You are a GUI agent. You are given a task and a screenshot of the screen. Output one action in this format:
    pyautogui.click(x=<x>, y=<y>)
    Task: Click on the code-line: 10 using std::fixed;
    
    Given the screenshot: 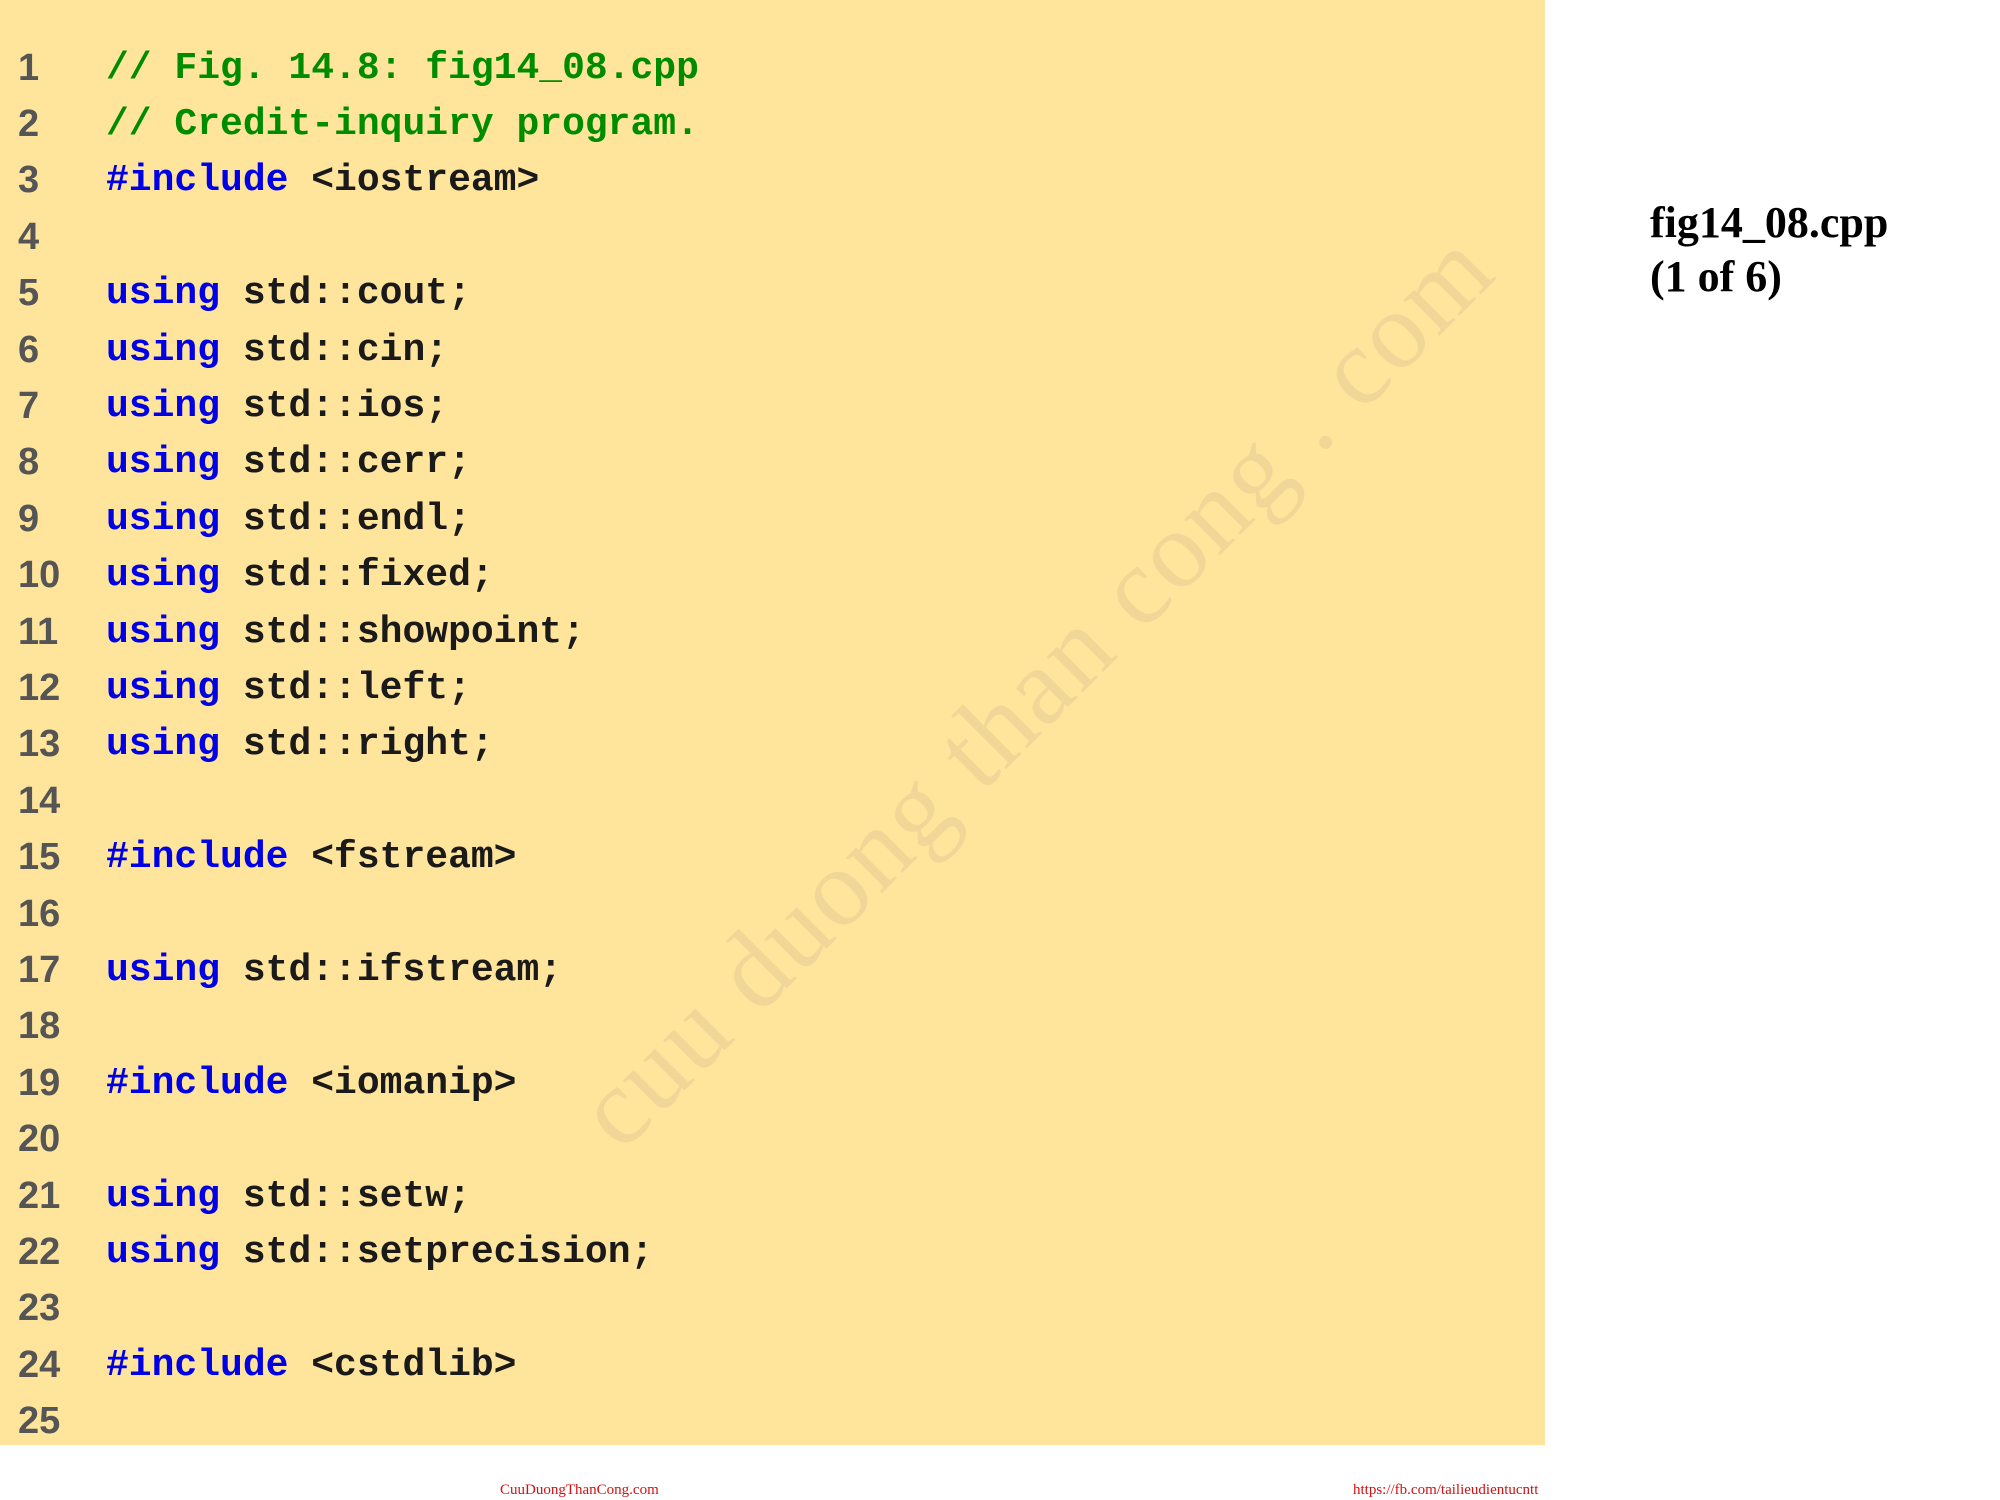 What is the action you would take?
    pyautogui.click(x=349, y=576)
    